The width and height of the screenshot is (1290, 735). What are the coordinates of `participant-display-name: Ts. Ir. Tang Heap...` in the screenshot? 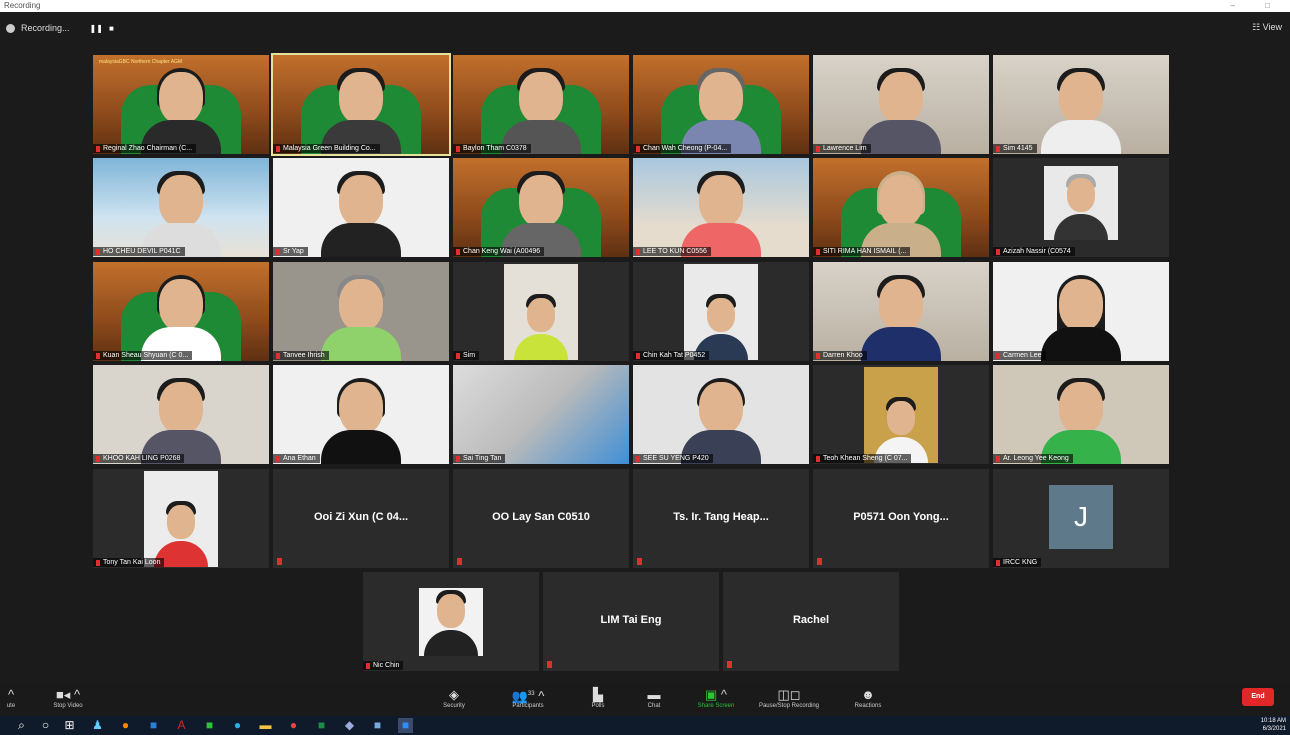 It's located at (721, 517).